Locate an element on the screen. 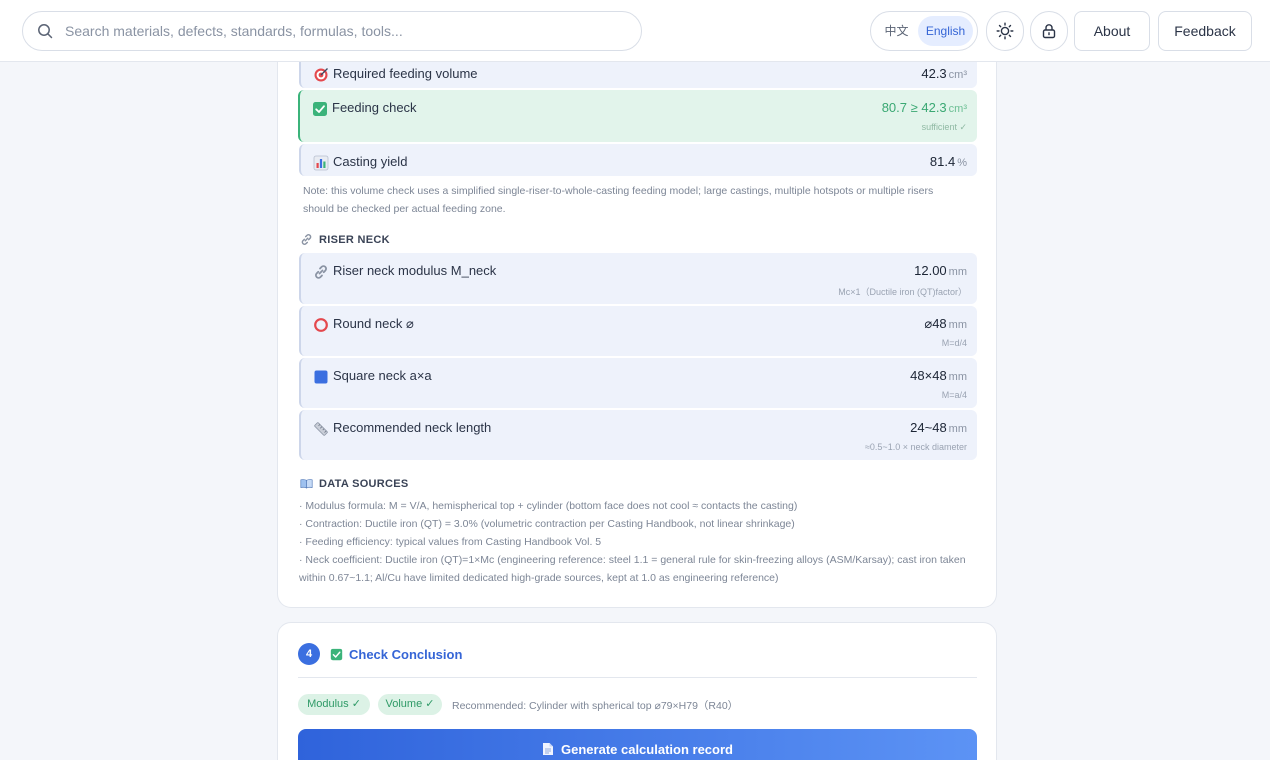  square-icon is located at coordinates (321, 377).